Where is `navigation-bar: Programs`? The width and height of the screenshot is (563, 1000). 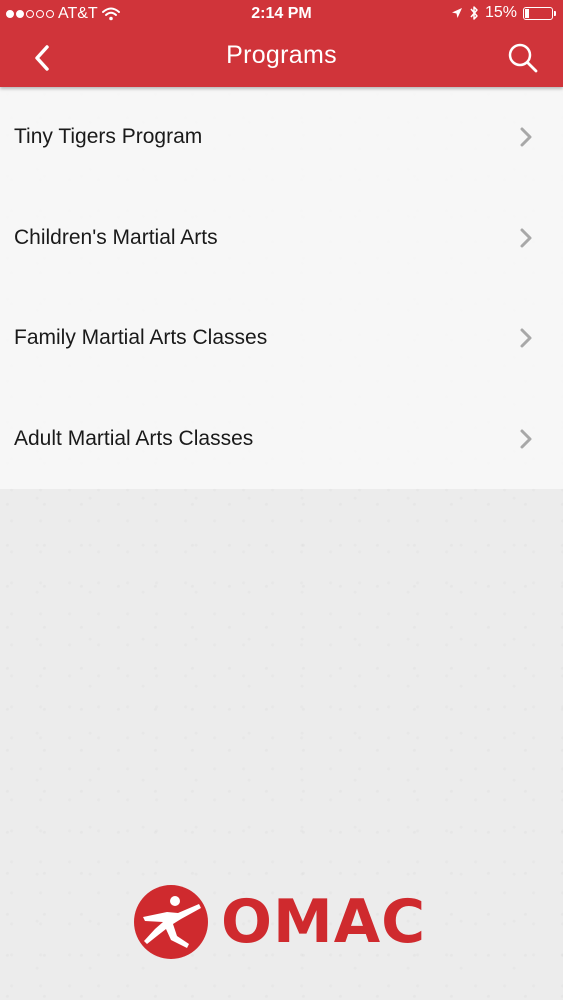 navigation-bar: Programs is located at coordinates (281, 58).